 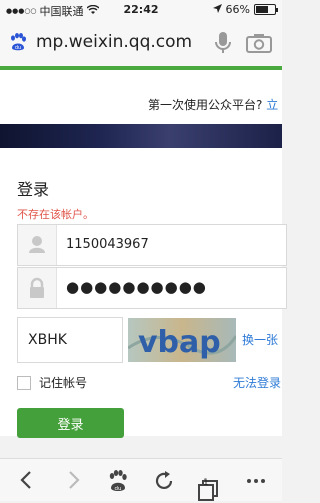 What do you see at coordinates (18, 42) in the screenshot?
I see `baidu-paw-icon: du` at bounding box center [18, 42].